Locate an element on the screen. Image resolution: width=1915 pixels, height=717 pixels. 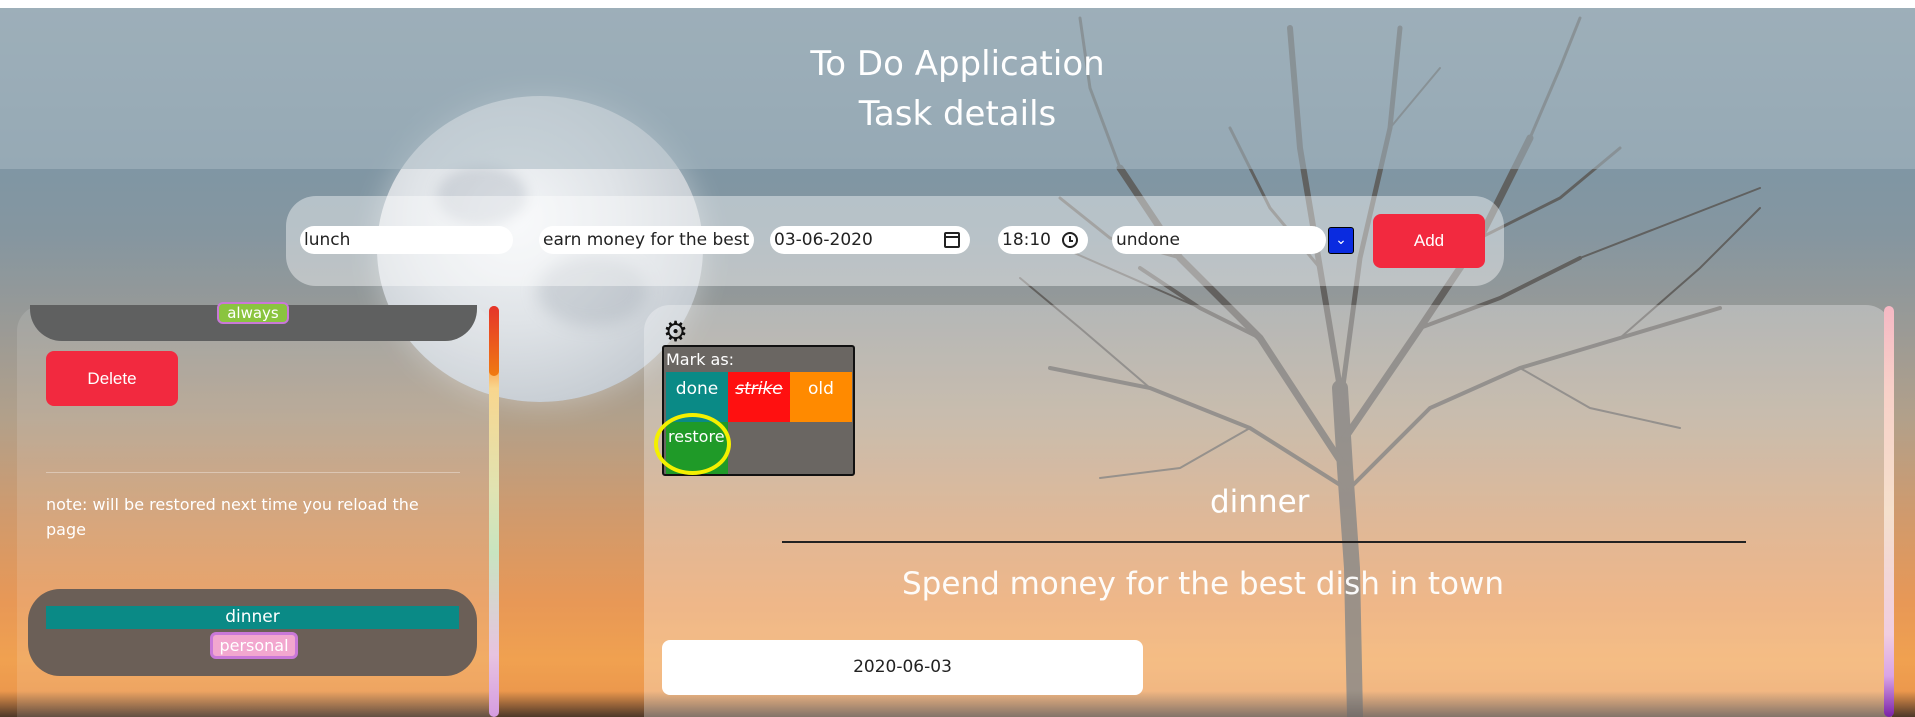
detail-task-title: dinner is located at coordinates (1260, 502).